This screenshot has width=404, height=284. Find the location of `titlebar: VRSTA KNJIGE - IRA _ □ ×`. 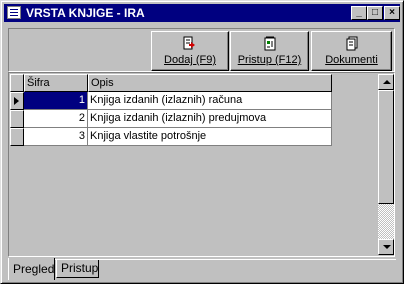

titlebar: VRSTA KNJIGE - IRA _ □ × is located at coordinates (202, 13).